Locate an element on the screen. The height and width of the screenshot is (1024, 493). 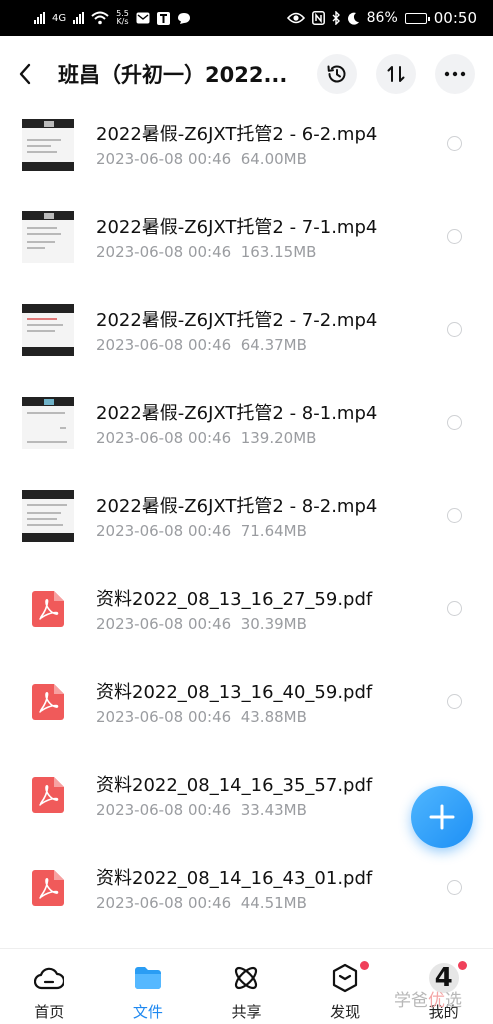
network-type: 4G is located at coordinates (59, 18).